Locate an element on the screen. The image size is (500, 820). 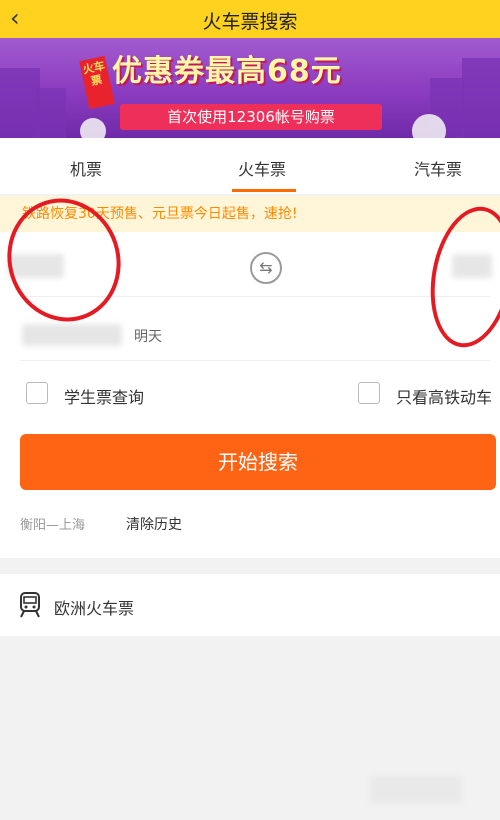
banner-subtitle: 首次使用12306帐号购票 is located at coordinates (251, 117).